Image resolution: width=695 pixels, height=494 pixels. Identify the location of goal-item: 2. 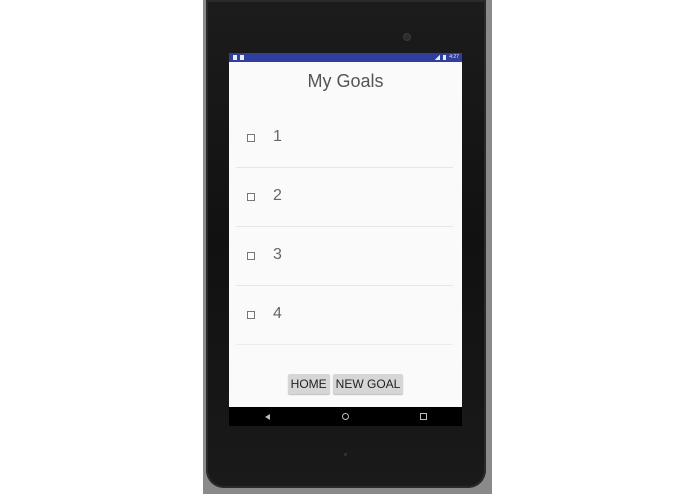
(344, 197).